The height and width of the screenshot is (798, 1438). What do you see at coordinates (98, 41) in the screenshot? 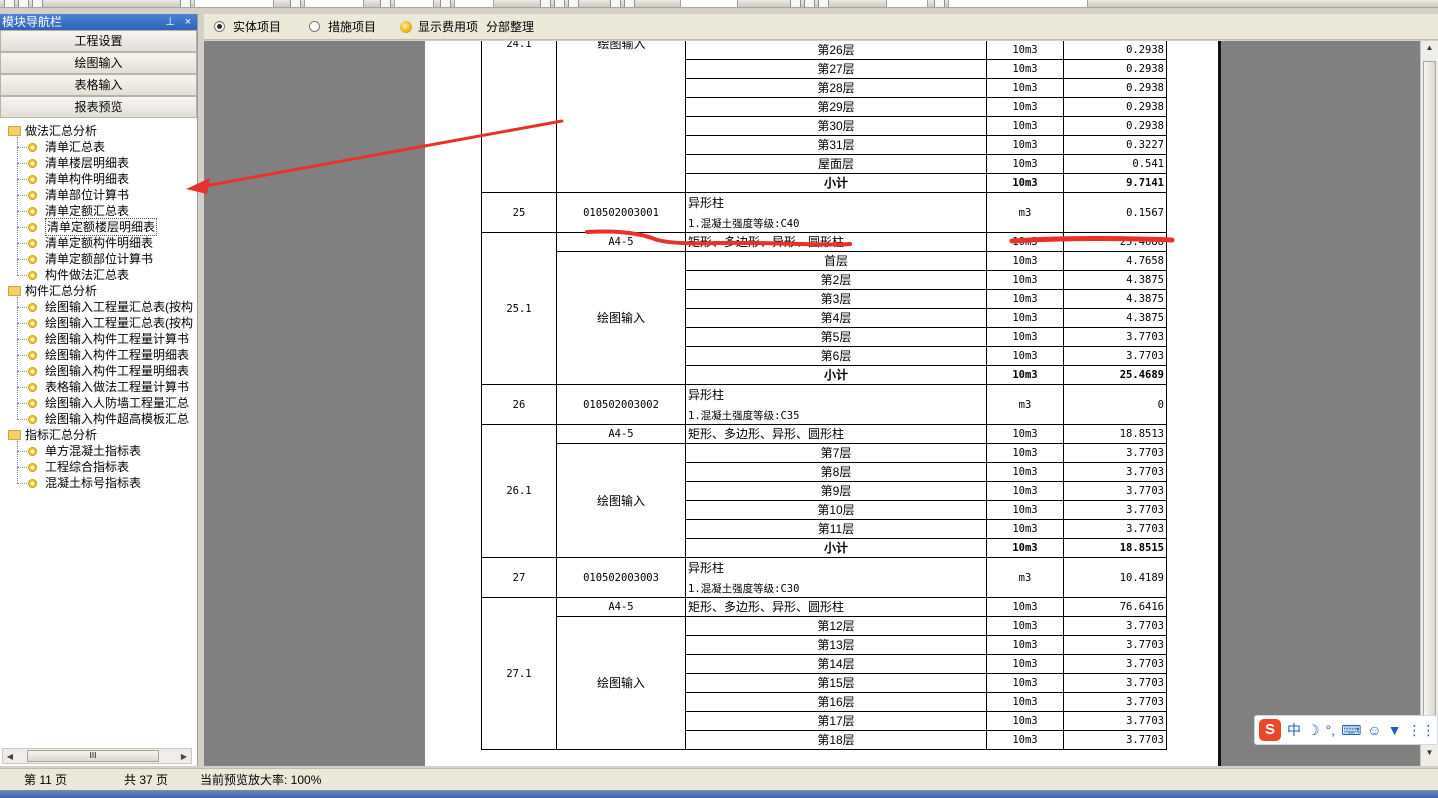
I see `module-button-0: 工程设置` at bounding box center [98, 41].